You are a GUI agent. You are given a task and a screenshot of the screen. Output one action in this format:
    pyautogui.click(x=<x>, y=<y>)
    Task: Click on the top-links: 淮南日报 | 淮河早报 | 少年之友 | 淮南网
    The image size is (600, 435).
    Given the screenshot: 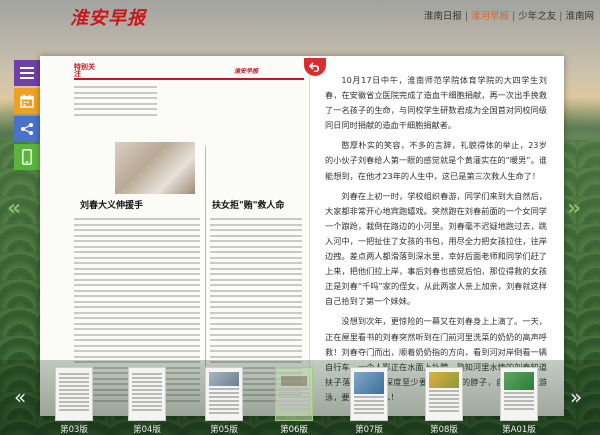 What is the action you would take?
    pyautogui.click(x=508, y=16)
    